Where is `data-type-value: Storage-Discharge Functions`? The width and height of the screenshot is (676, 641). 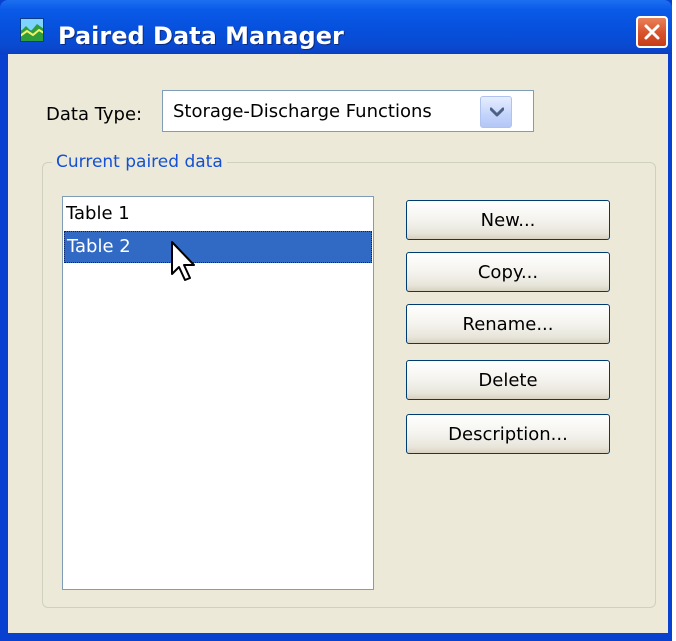 data-type-value: Storage-Discharge Functions is located at coordinates (302, 111).